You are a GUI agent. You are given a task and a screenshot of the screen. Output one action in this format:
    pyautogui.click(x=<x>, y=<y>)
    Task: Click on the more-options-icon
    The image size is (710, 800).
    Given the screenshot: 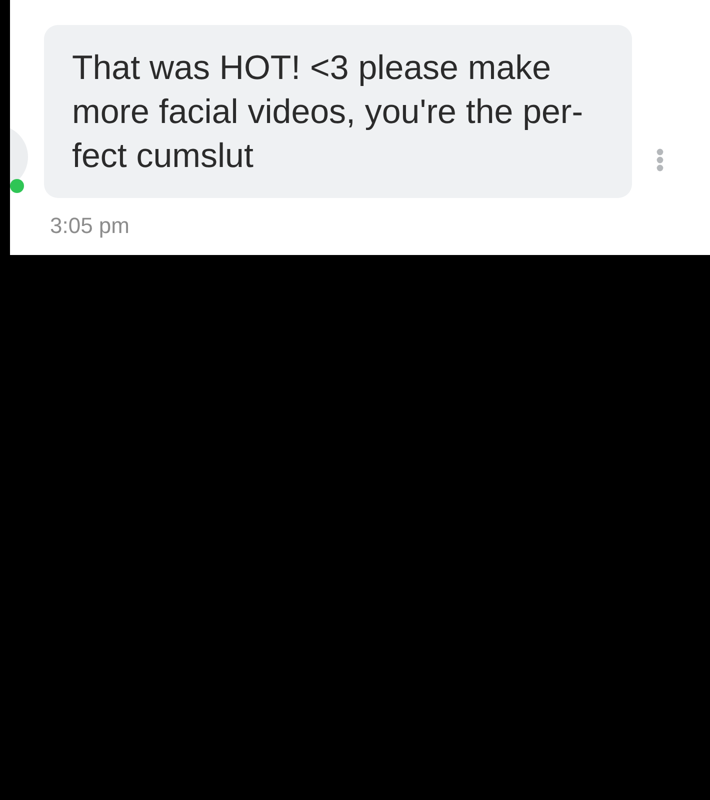 What is the action you would take?
    pyautogui.click(x=660, y=160)
    